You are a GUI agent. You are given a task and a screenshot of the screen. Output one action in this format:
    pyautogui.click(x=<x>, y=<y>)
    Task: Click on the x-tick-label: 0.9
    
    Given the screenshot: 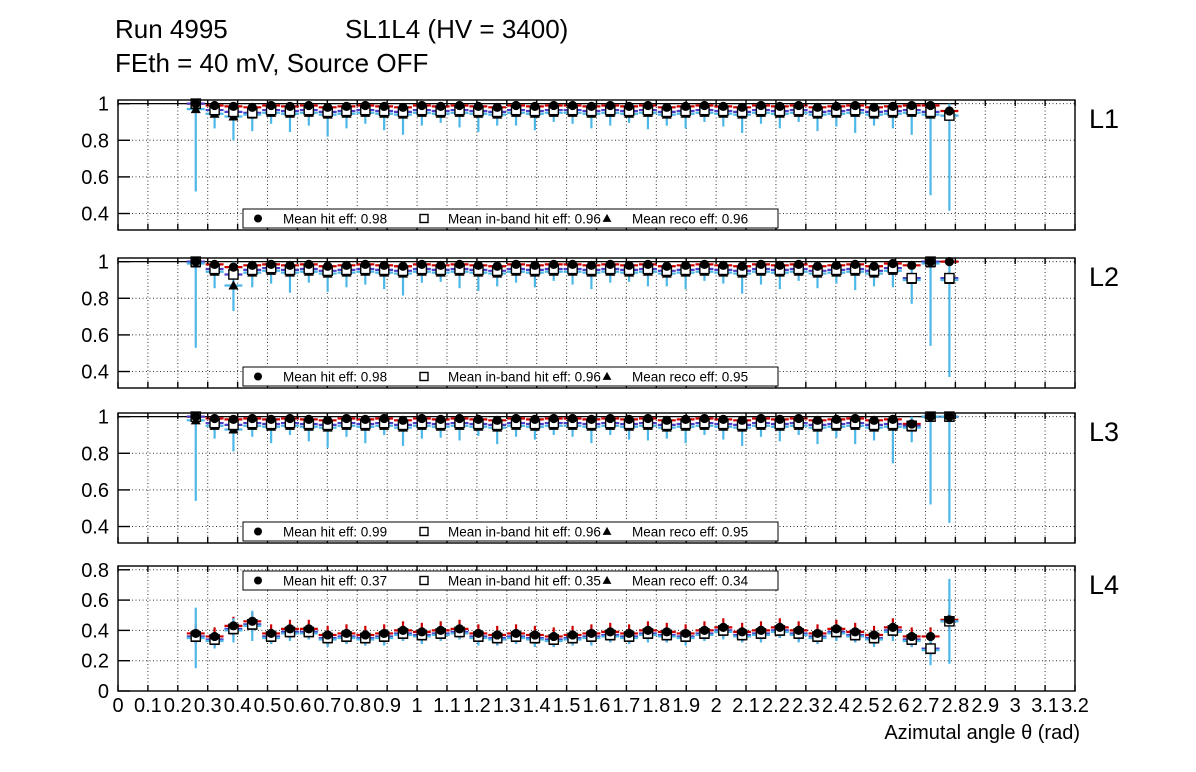 What is the action you would take?
    pyautogui.click(x=387, y=706)
    